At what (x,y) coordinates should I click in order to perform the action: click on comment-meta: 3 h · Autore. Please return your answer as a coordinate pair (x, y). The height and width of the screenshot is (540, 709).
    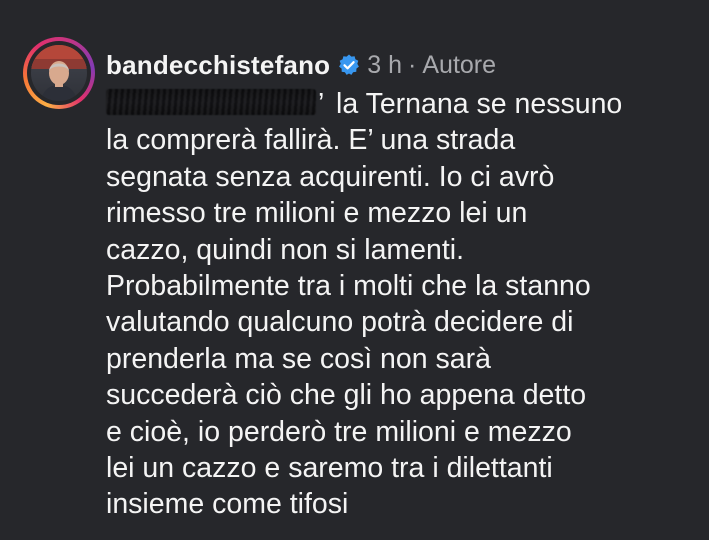
    Looking at the image, I should click on (431, 65).